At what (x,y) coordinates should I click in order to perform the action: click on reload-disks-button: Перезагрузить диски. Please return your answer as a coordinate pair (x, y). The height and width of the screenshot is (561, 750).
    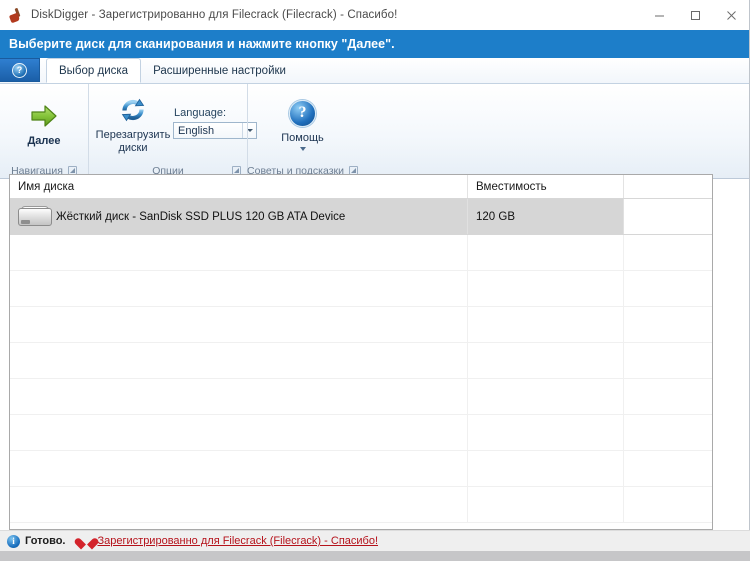
    Looking at the image, I should click on (133, 123).